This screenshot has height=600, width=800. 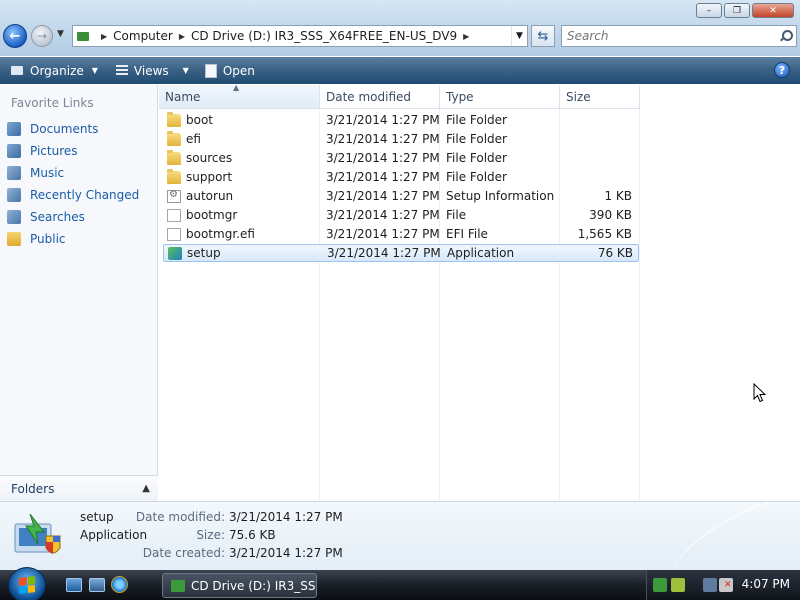 I want to click on open-button: Open, so click(x=230, y=71).